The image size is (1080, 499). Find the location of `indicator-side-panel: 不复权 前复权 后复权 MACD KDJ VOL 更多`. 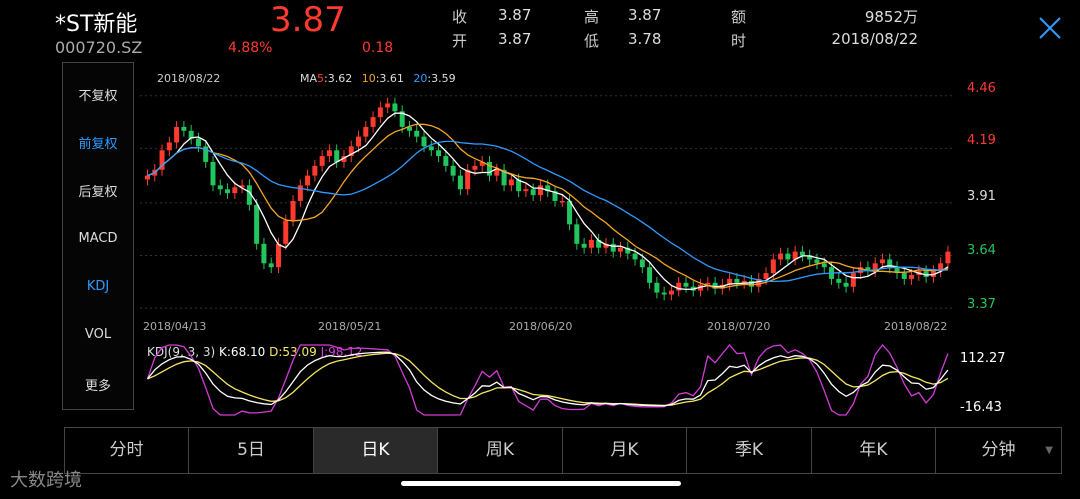

indicator-side-panel: 不复权 前复权 后复权 MACD KDJ VOL 更多 is located at coordinates (98, 236).